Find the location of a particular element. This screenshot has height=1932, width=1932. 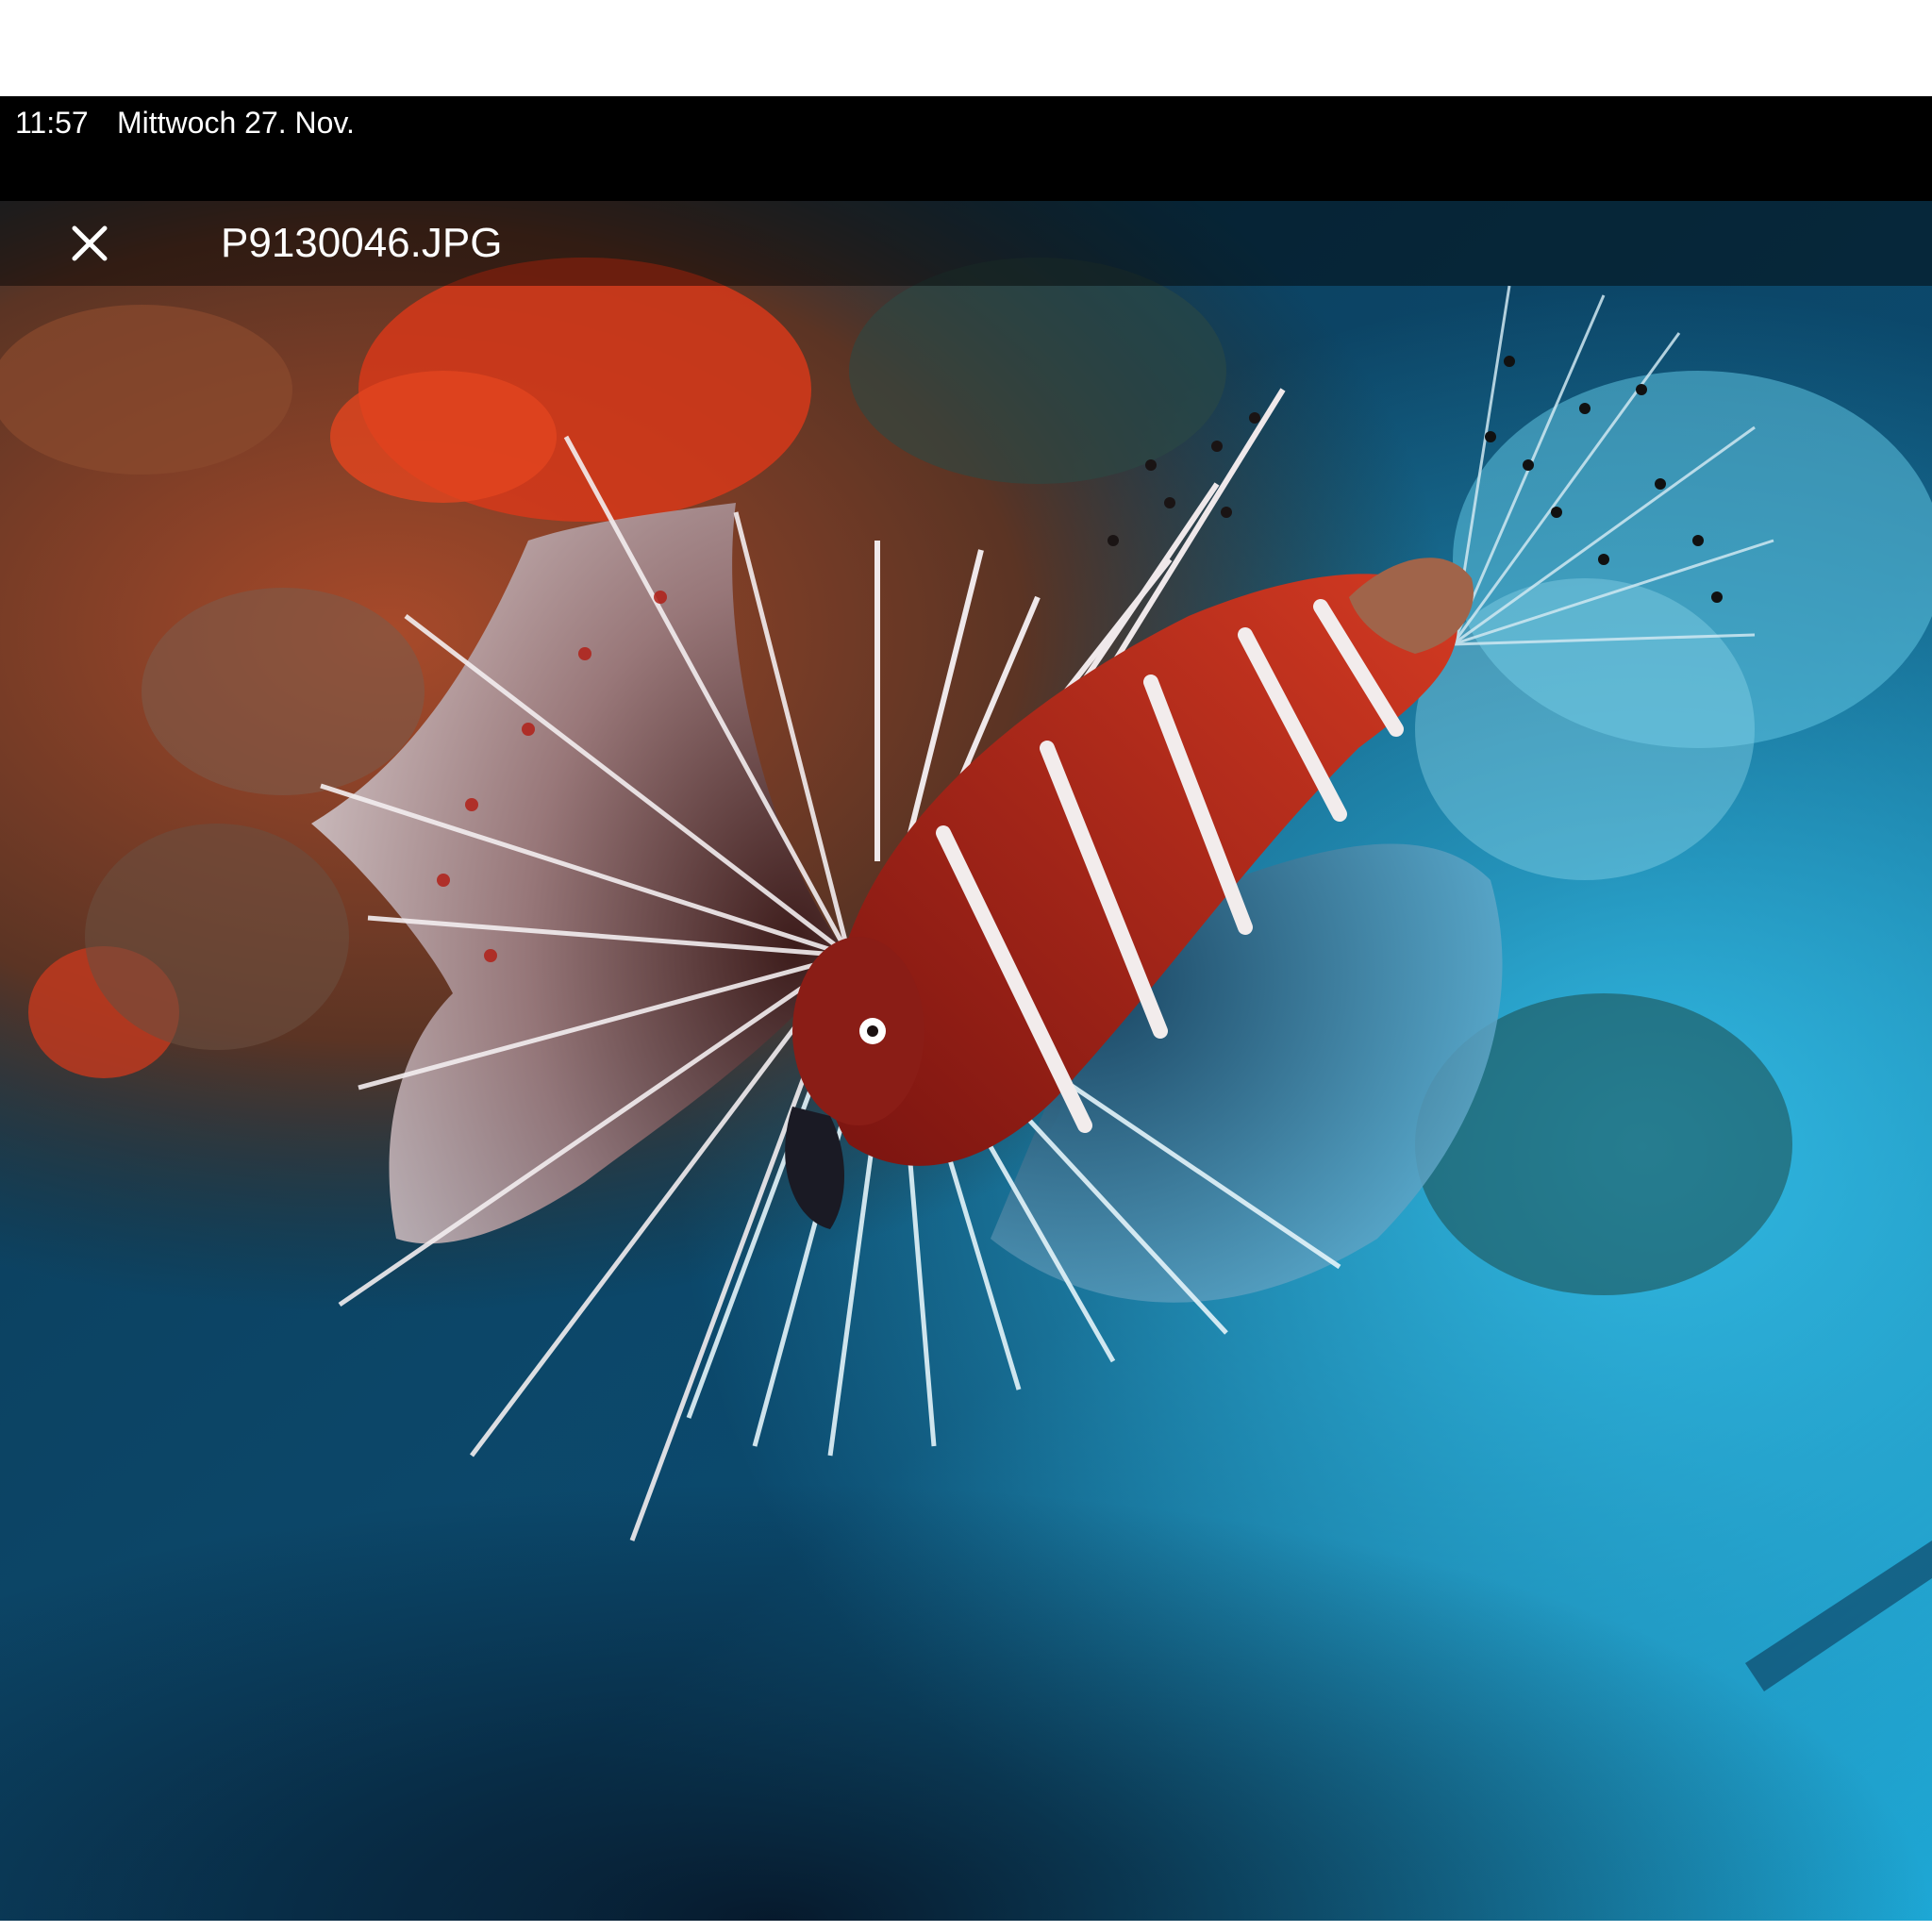

top-margin is located at coordinates (966, 48).